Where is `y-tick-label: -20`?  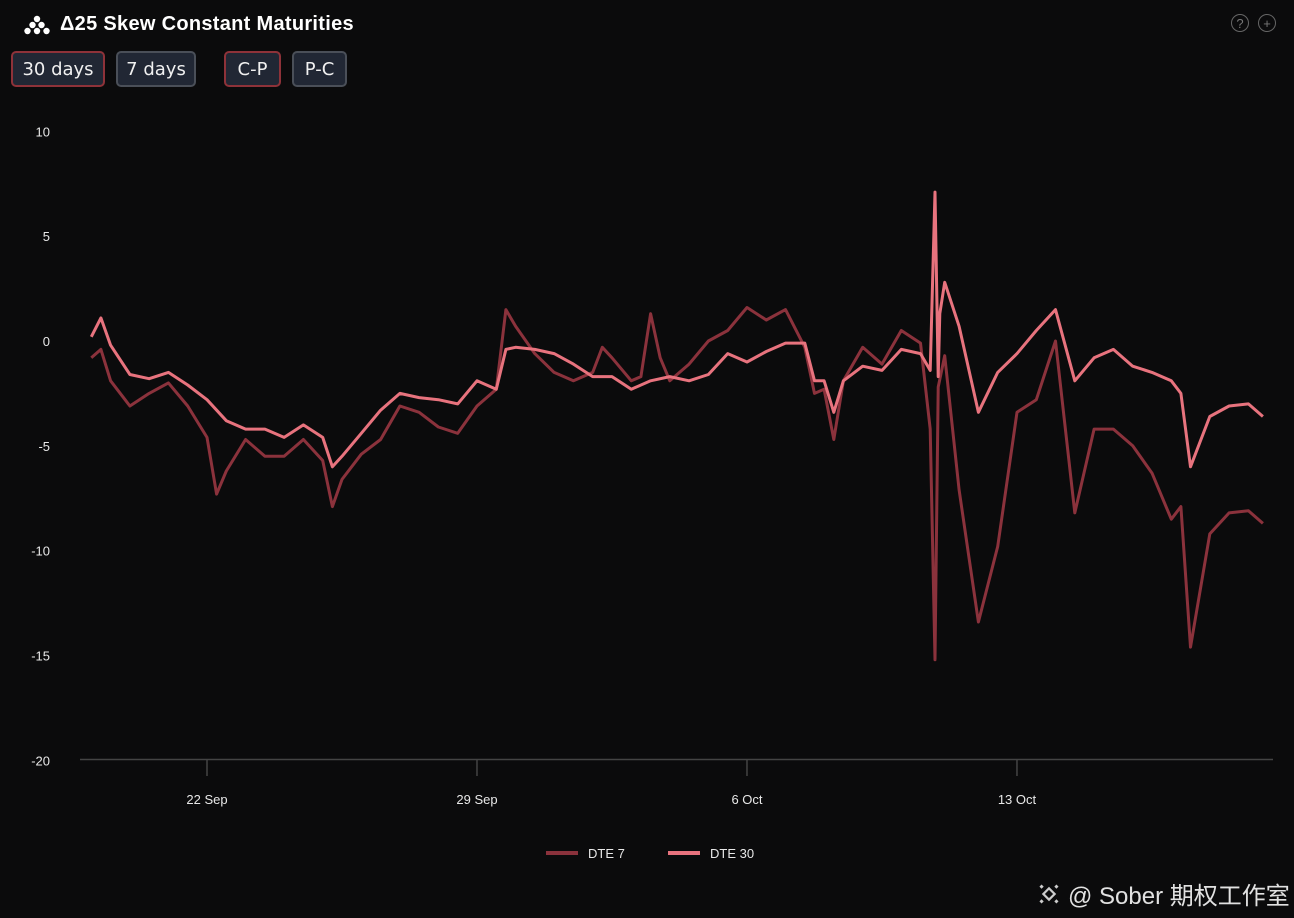 y-tick-label: -20 is located at coordinates (40, 760).